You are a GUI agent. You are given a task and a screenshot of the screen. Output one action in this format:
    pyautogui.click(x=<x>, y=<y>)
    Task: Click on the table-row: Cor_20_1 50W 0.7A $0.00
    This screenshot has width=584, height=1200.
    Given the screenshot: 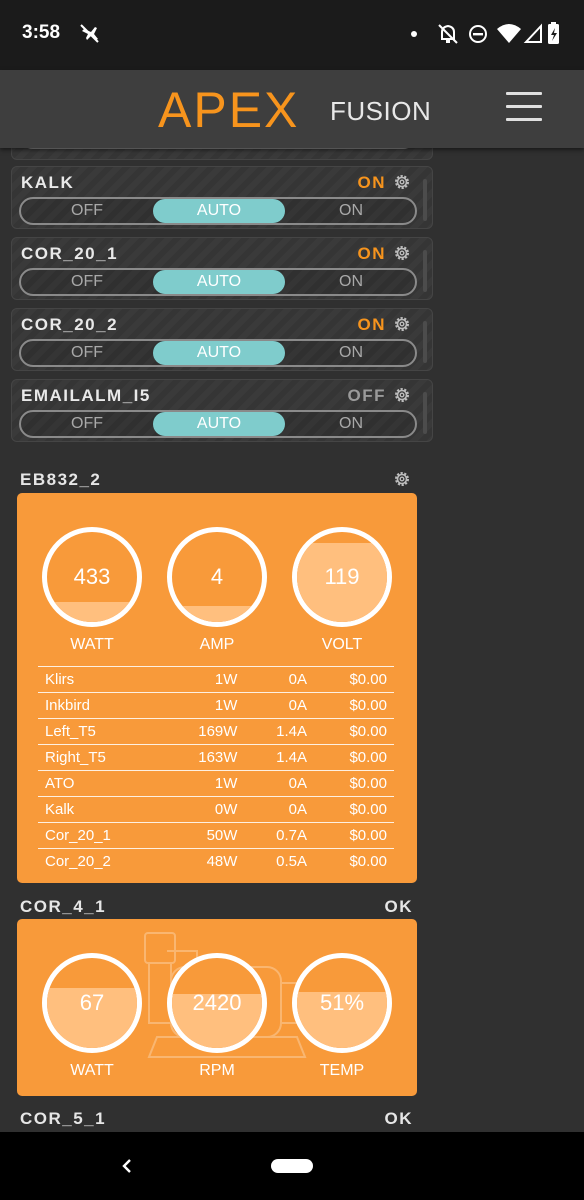 What is the action you would take?
    pyautogui.click(x=216, y=835)
    